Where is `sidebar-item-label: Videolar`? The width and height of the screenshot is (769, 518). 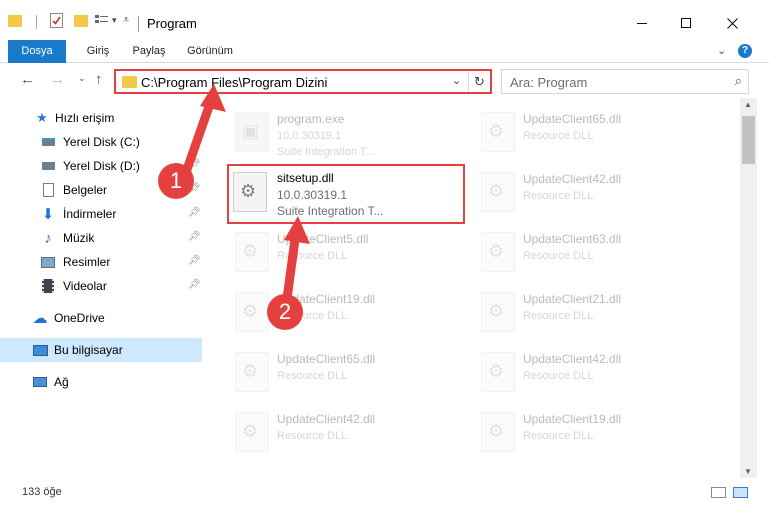
sidebar-item-label: Videolar is located at coordinates (85, 286).